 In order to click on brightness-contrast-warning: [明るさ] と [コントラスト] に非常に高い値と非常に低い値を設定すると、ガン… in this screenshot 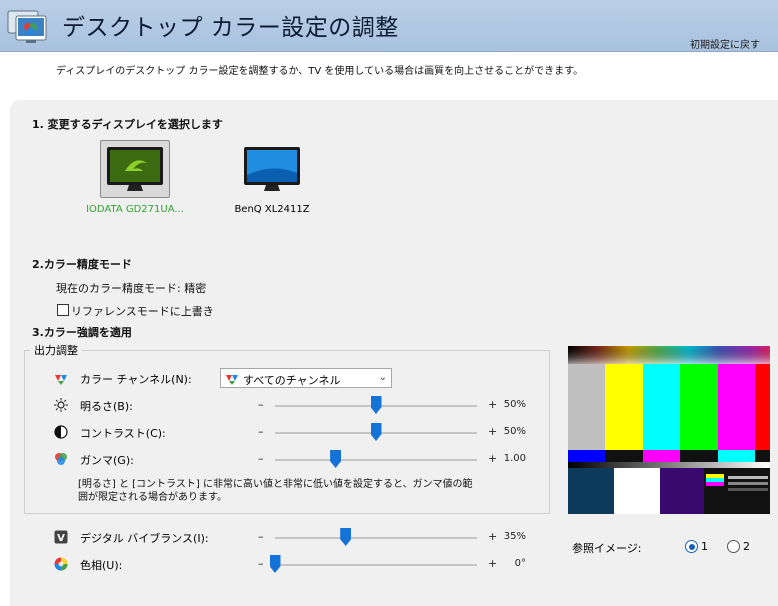, I will do `click(275, 491)`.